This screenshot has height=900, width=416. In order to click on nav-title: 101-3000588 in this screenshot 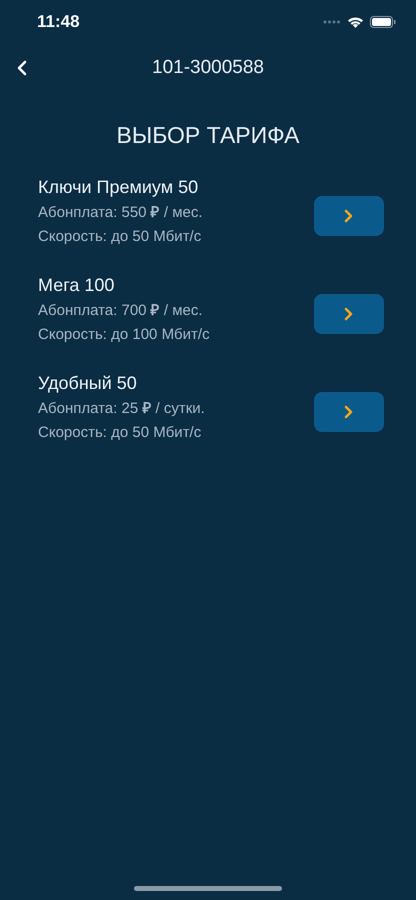, I will do `click(208, 68)`.